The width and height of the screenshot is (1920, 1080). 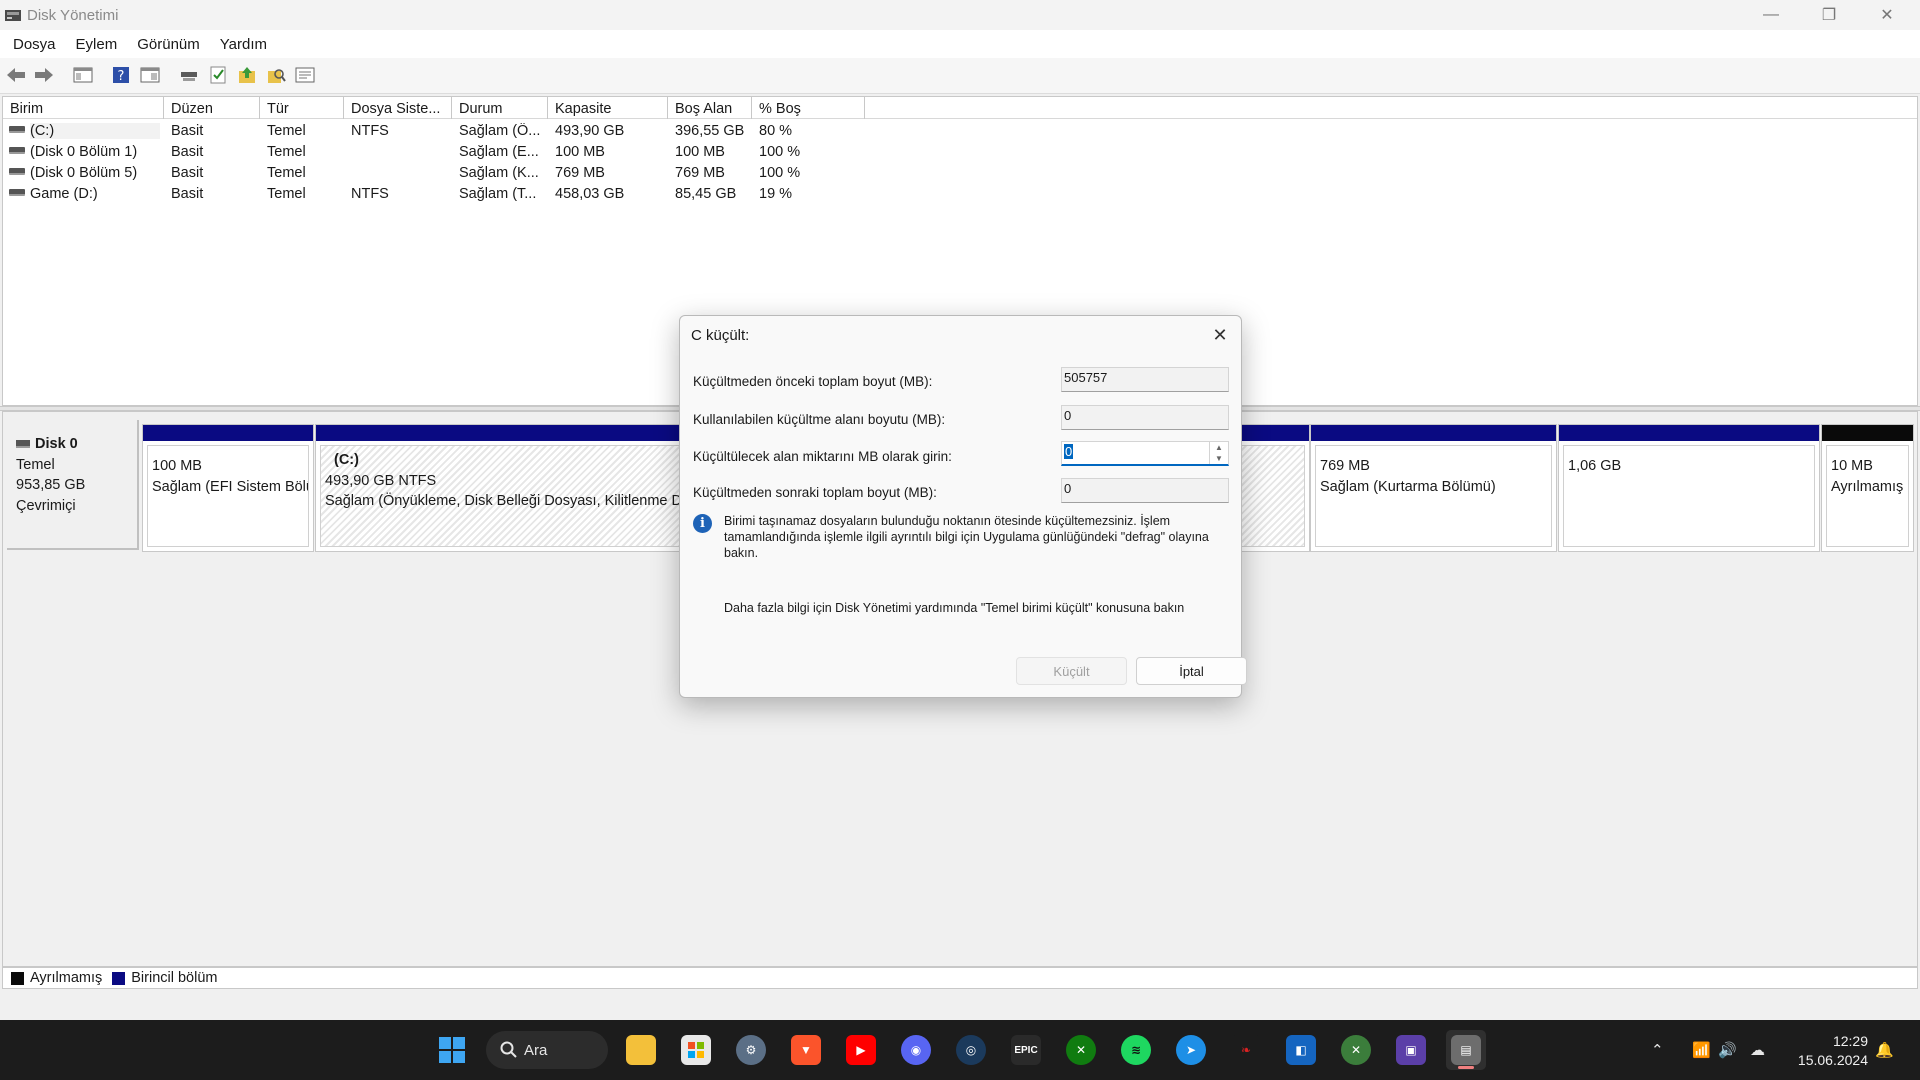 What do you see at coordinates (710, 131) in the screenshot?
I see `cell-bos-alan: 396,55 GB` at bounding box center [710, 131].